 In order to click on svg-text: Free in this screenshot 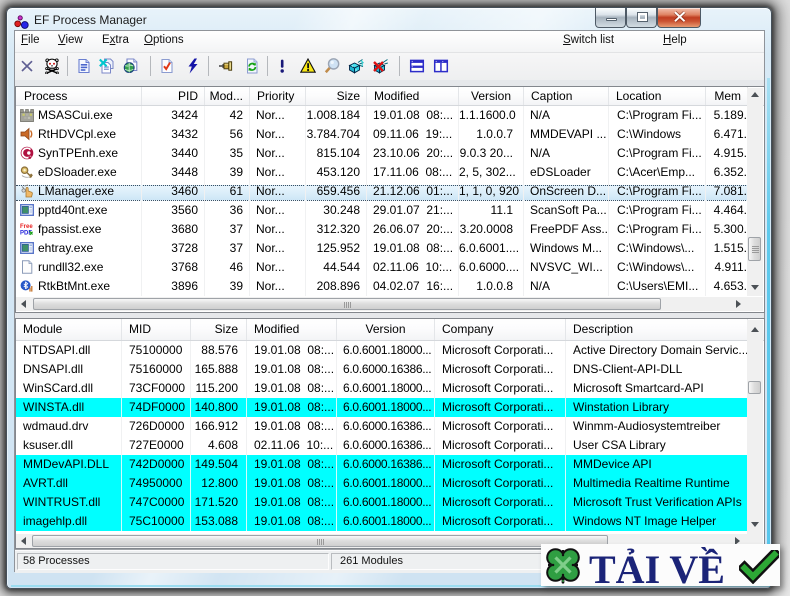, I will do `click(26, 227)`.